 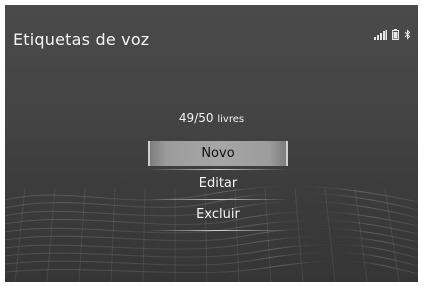 I want to click on status-bar, so click(x=392, y=34).